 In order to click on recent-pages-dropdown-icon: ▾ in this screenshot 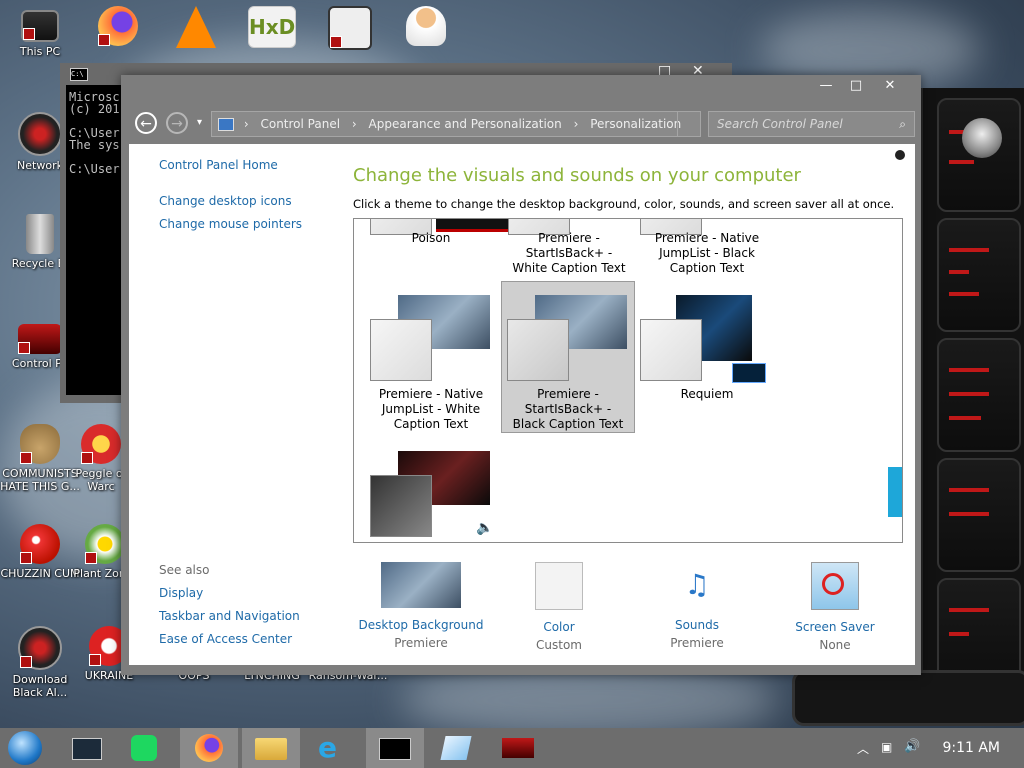, I will do `click(199, 122)`.